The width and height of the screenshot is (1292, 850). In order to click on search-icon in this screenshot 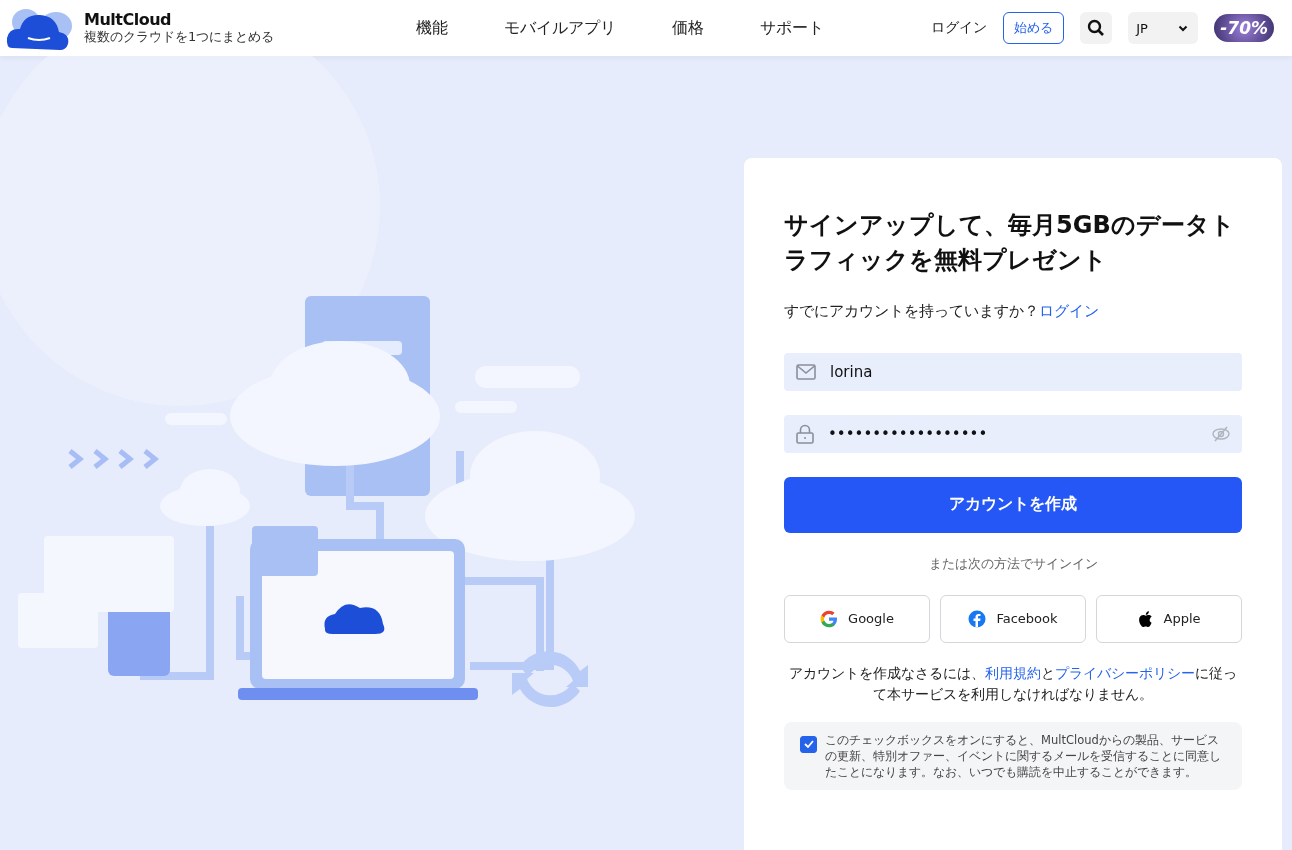, I will do `click(1096, 28)`.